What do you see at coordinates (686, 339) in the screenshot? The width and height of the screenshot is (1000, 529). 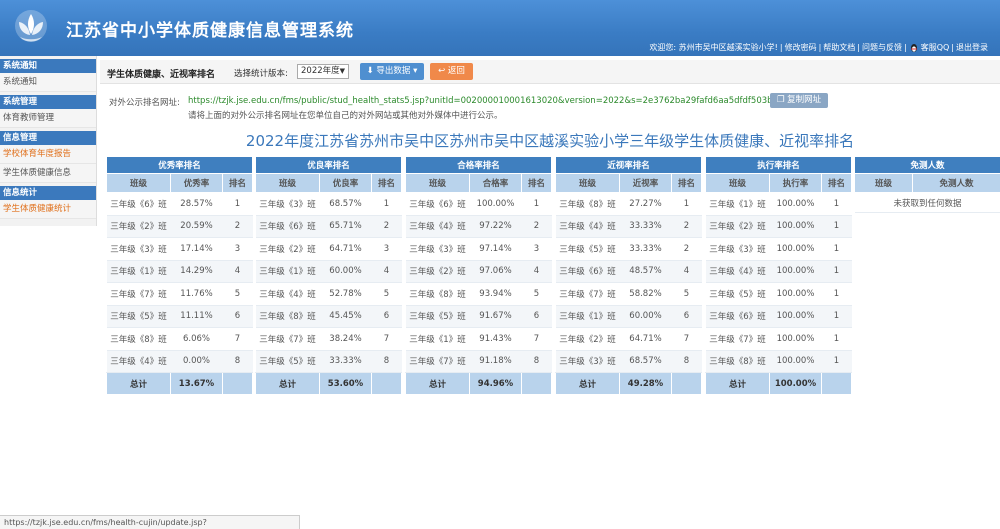 I see `rank-cell: 7` at bounding box center [686, 339].